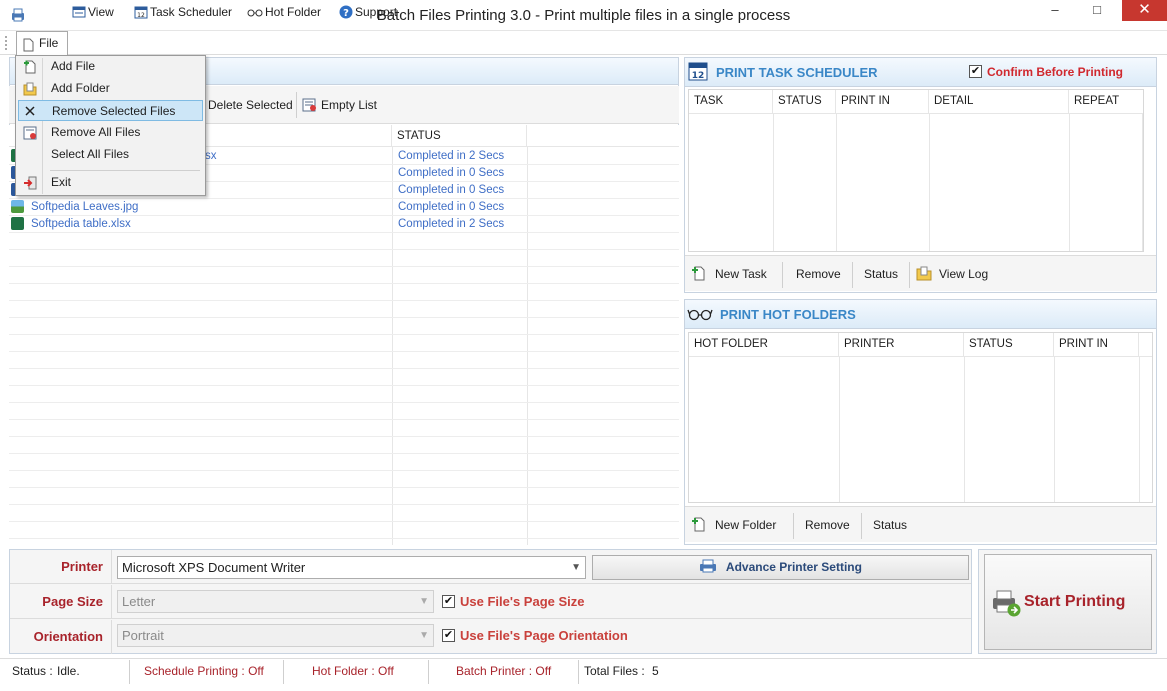  I want to click on new-folder-button: New Folder, so click(733, 525).